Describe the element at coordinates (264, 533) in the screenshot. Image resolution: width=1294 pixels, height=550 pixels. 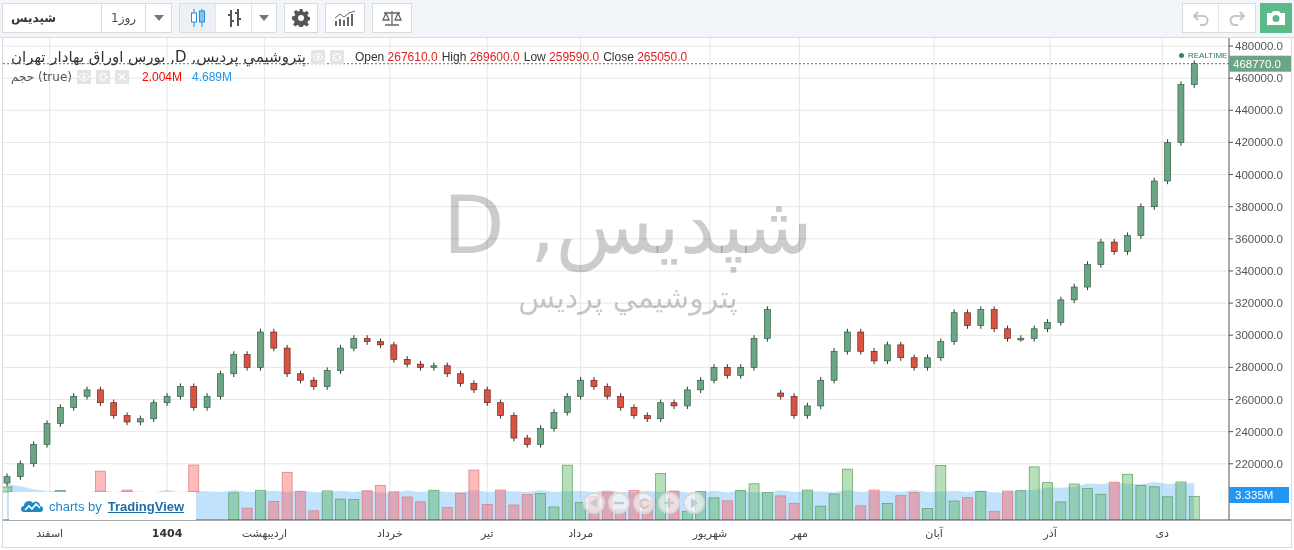
I see `time-label: ارديبهشت` at that location.